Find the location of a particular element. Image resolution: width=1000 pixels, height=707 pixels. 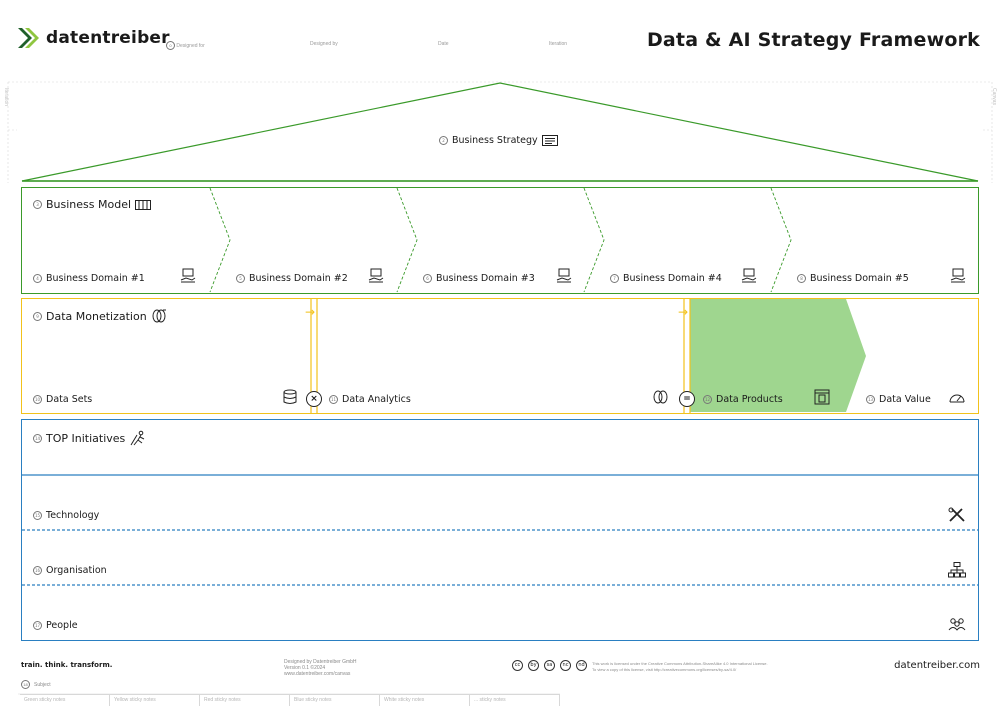

multiply-operator: × is located at coordinates (314, 399).